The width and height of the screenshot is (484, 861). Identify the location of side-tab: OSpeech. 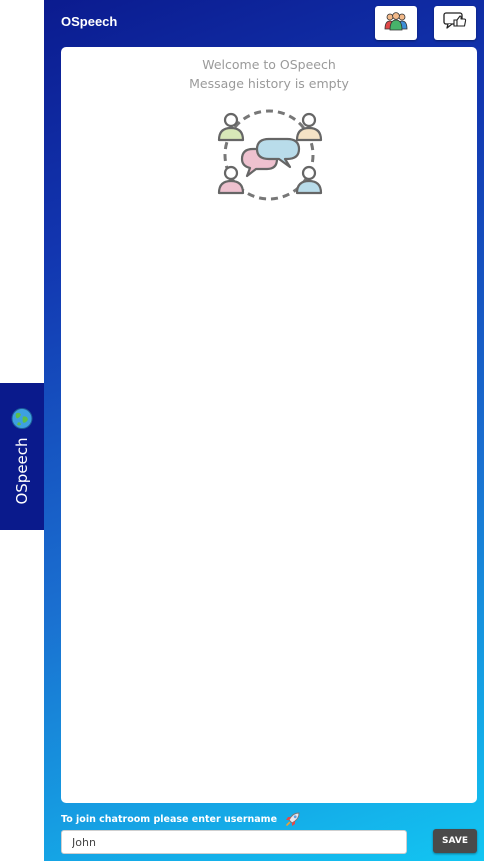
(22, 456).